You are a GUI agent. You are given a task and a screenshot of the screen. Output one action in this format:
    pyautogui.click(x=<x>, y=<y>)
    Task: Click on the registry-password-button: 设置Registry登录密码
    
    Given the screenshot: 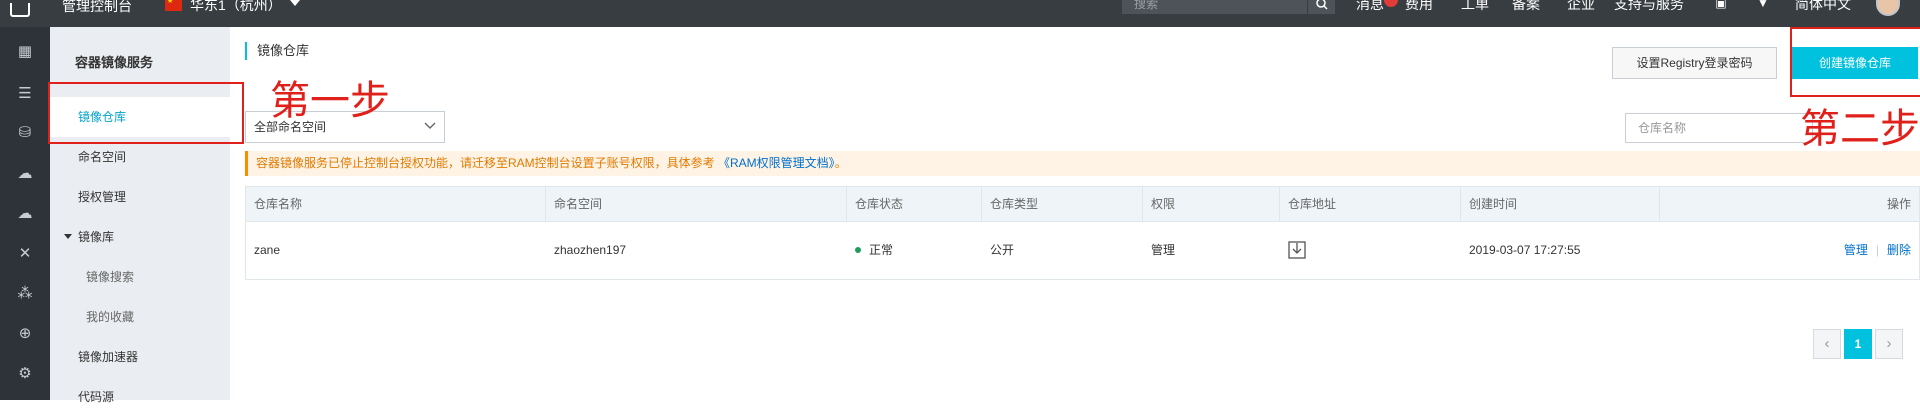 What is the action you would take?
    pyautogui.click(x=1694, y=63)
    